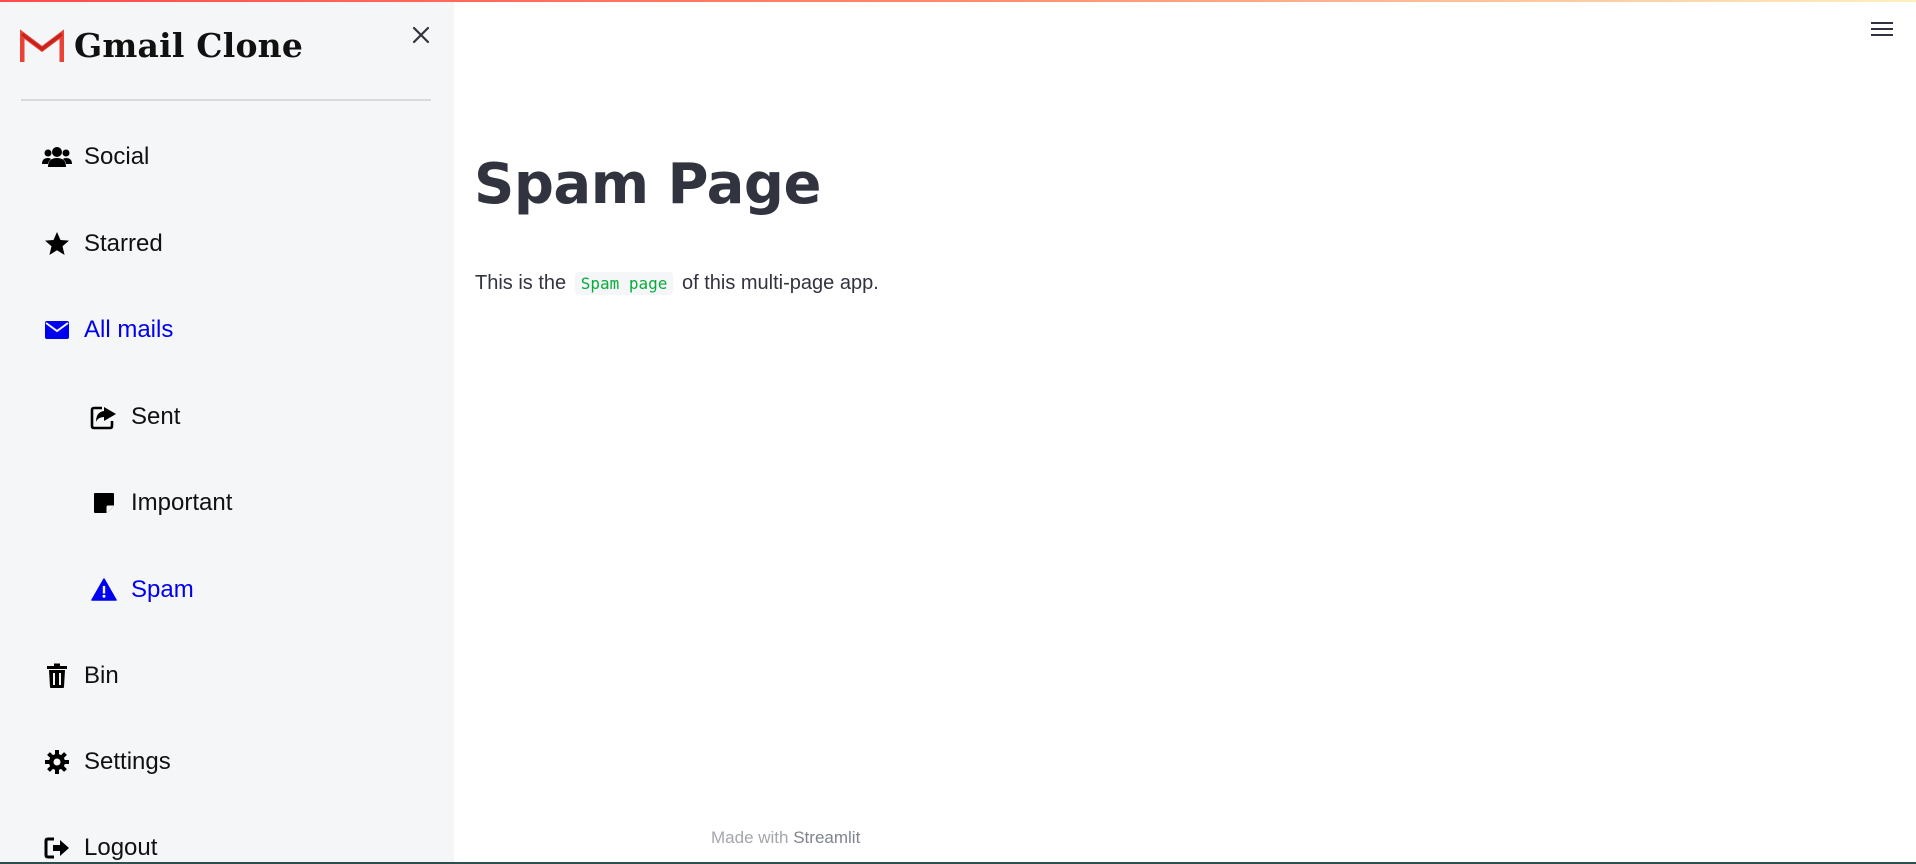 Image resolution: width=1916 pixels, height=864 pixels. I want to click on app-title: Gmail Clone, so click(189, 45).